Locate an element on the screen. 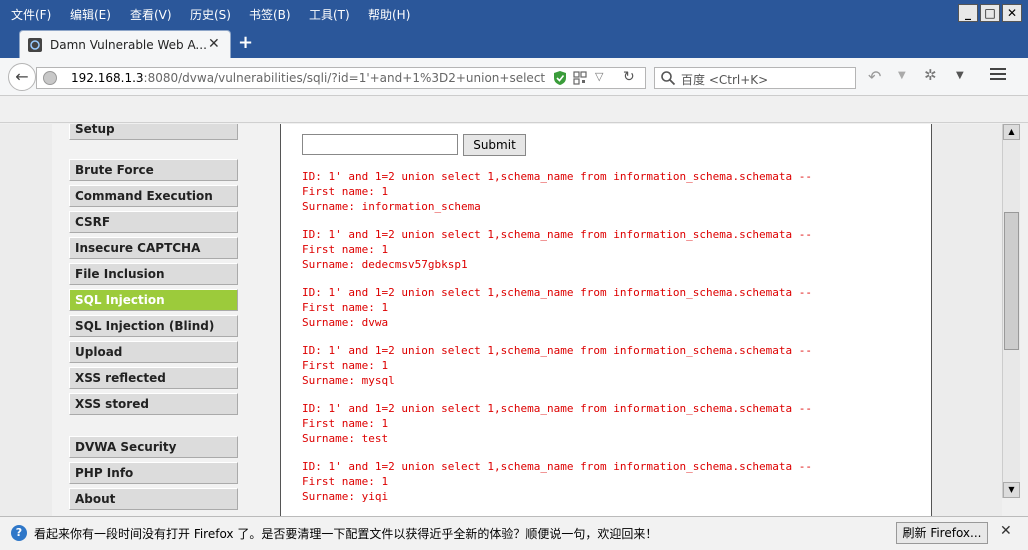 This screenshot has height=550, width=1028. sidebar-item-dvwa-security: DVWA Security is located at coordinates (153, 447).